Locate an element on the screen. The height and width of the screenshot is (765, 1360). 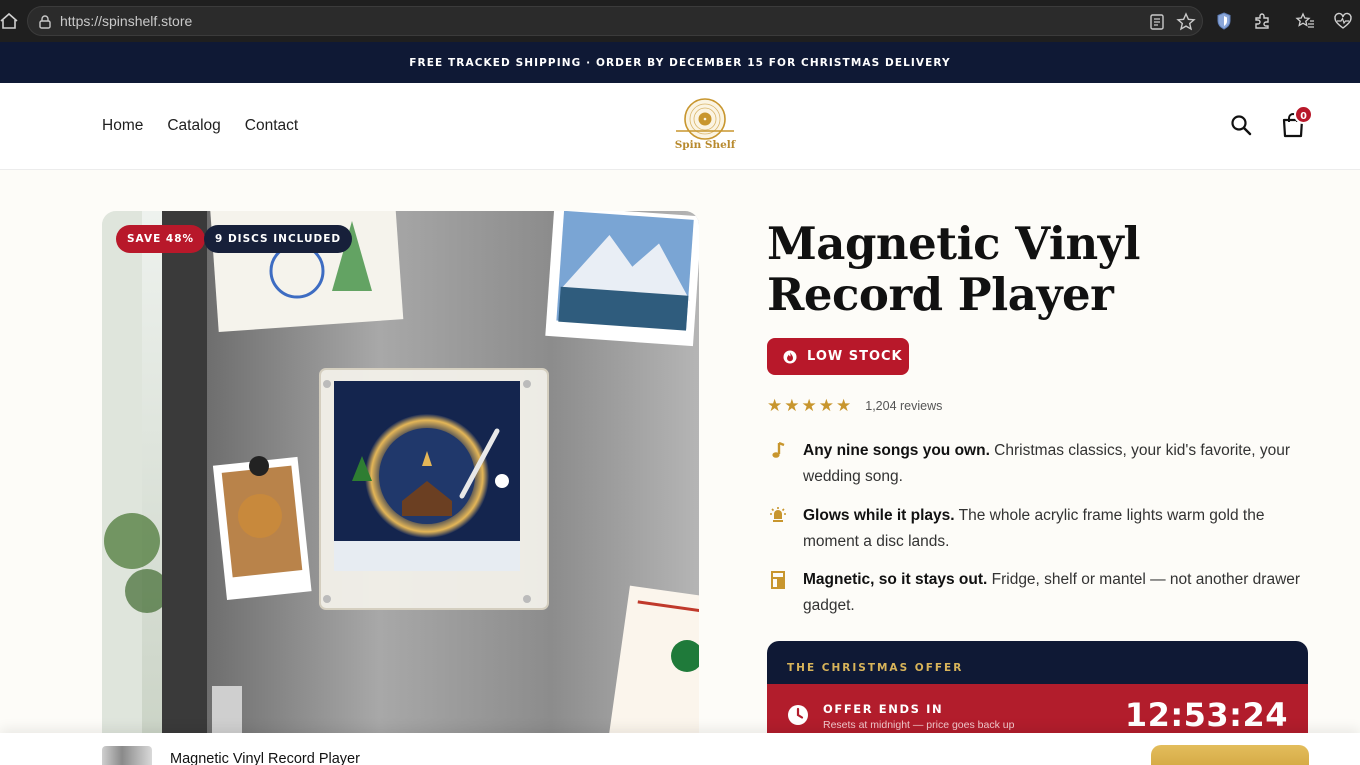
product-title-line1: Magnetic Vinyl is located at coordinates (953, 243).